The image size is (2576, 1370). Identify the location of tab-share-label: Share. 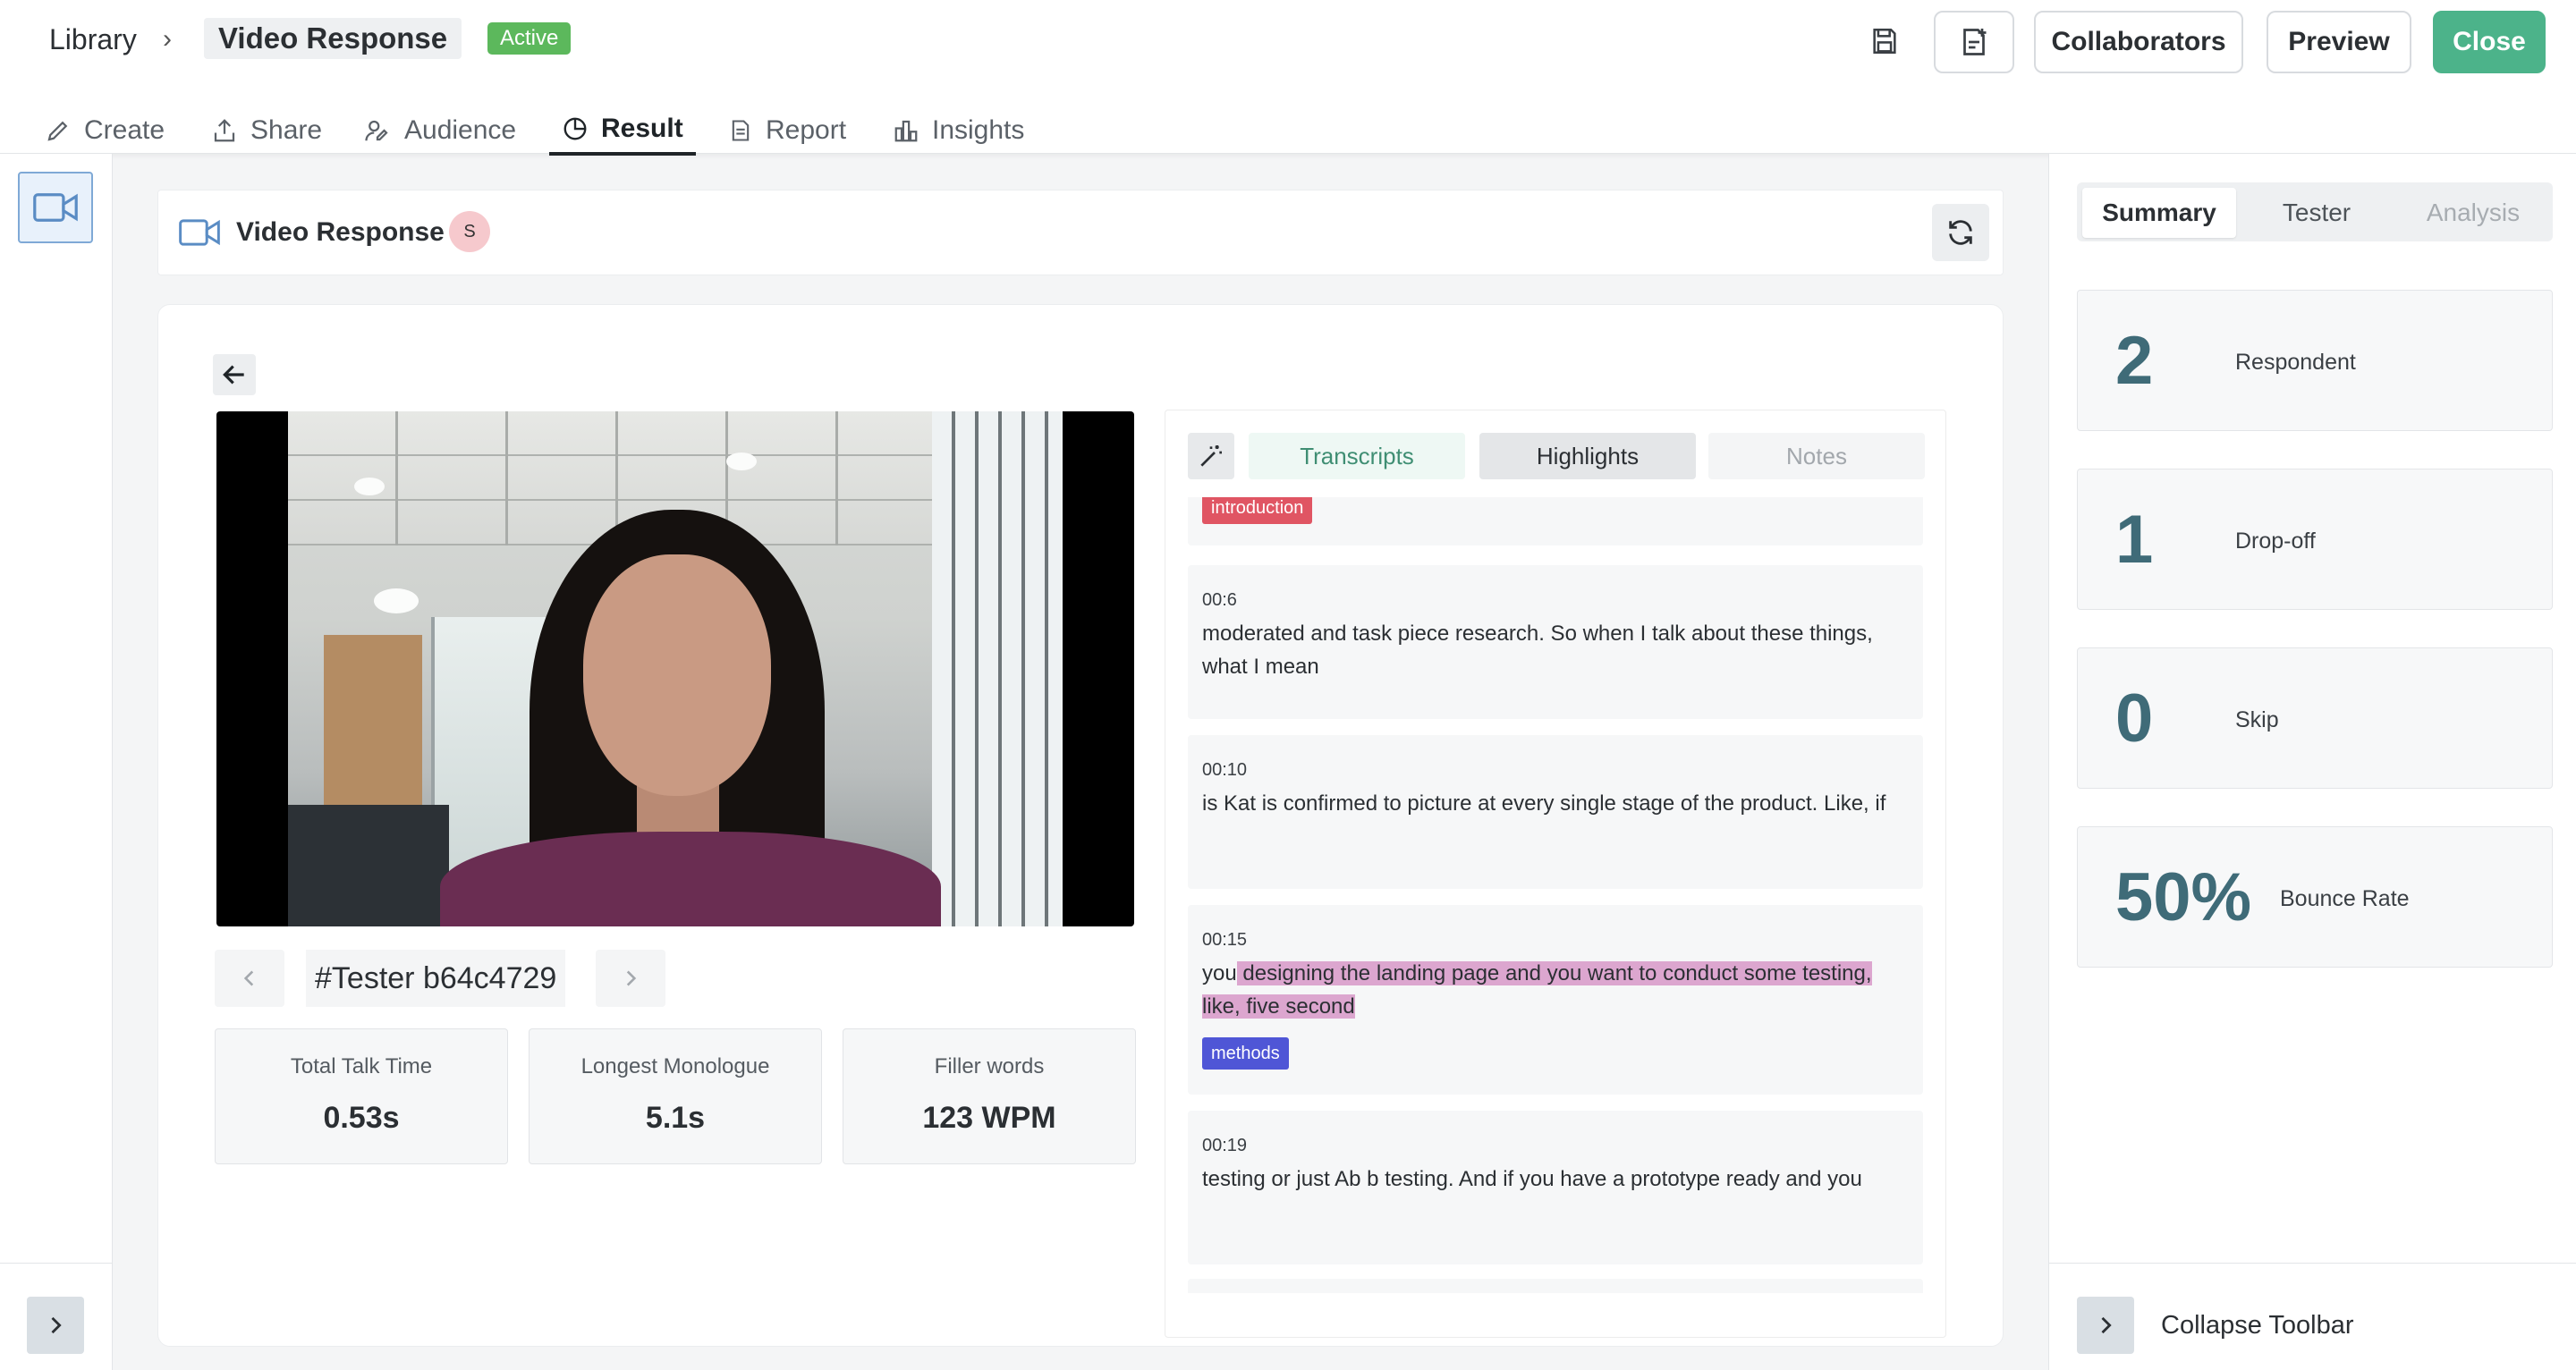
(286, 130).